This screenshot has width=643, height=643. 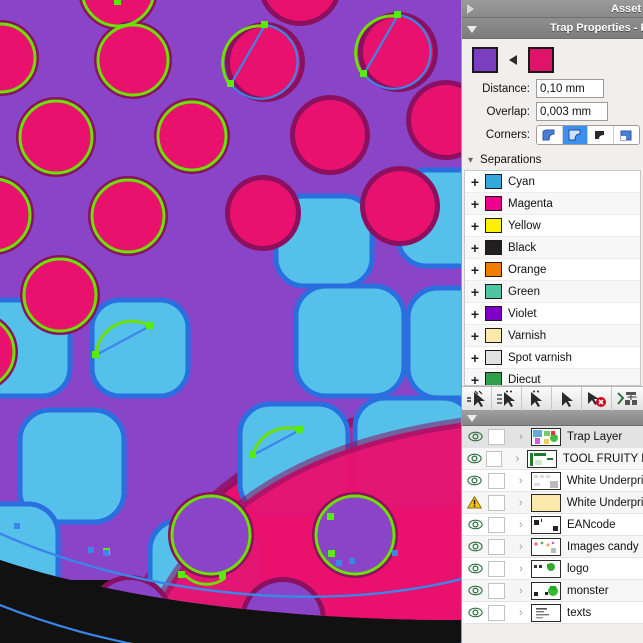 What do you see at coordinates (552, 226) in the screenshot?
I see `separation-row: + Yellow` at bounding box center [552, 226].